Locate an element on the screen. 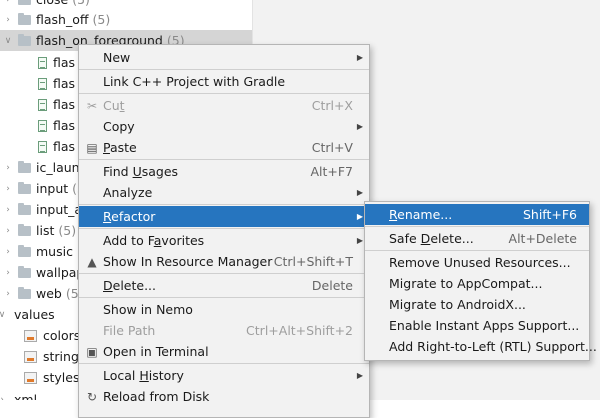  xml-file-icon is located at coordinates (30, 335).